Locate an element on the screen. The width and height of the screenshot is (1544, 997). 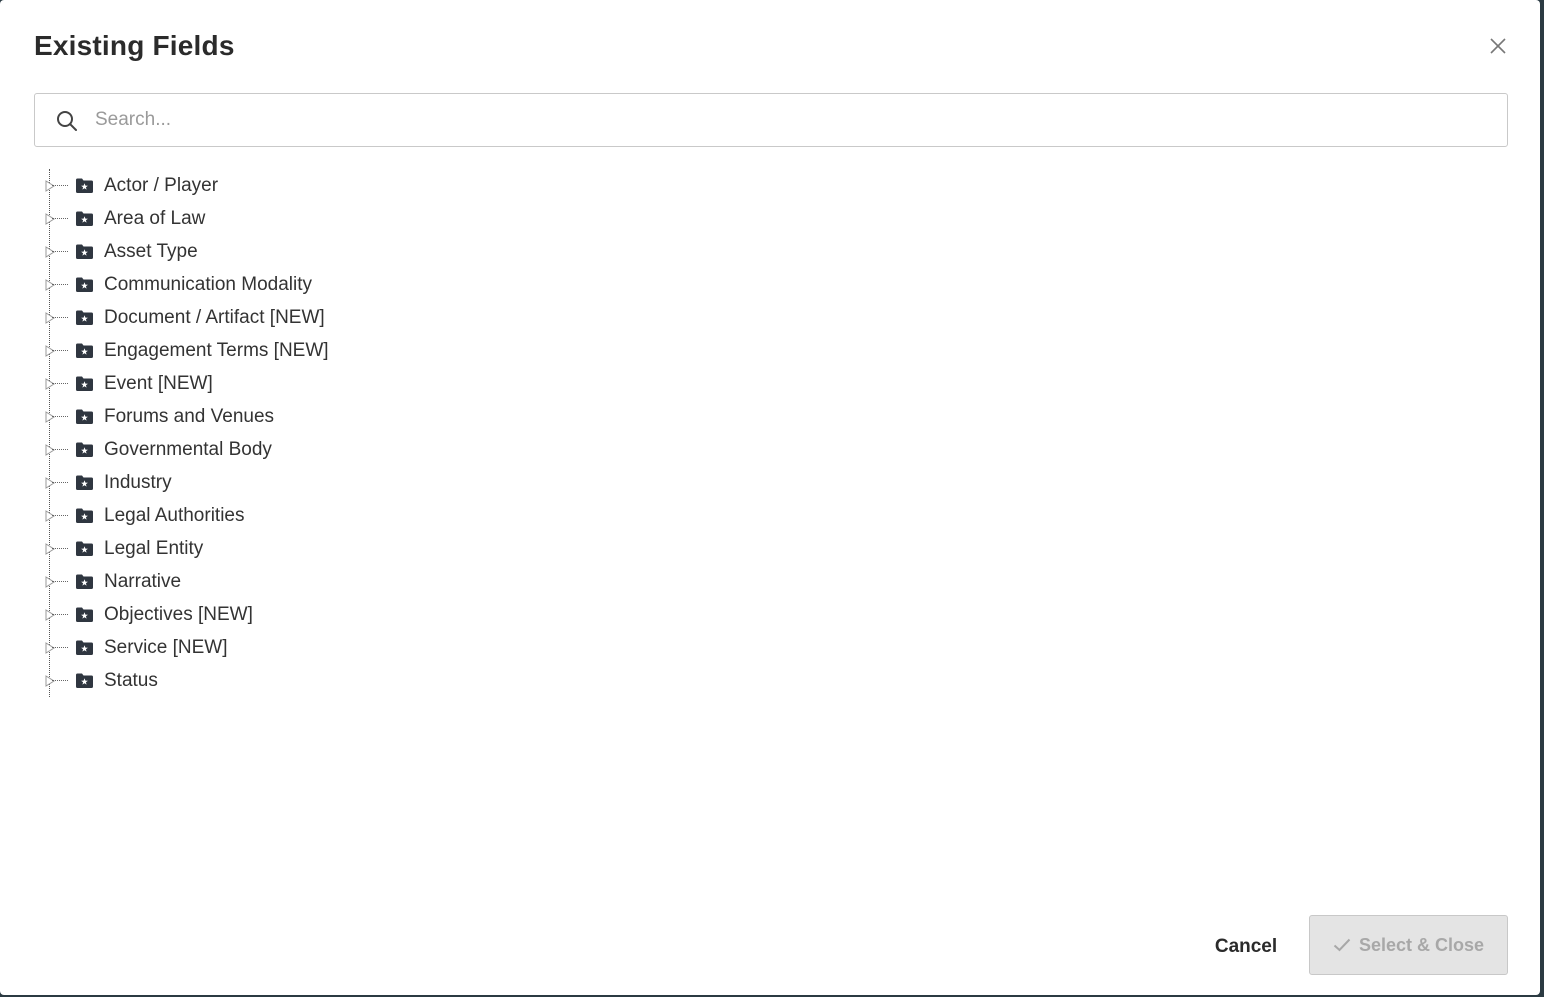
search-input is located at coordinates (795, 120).